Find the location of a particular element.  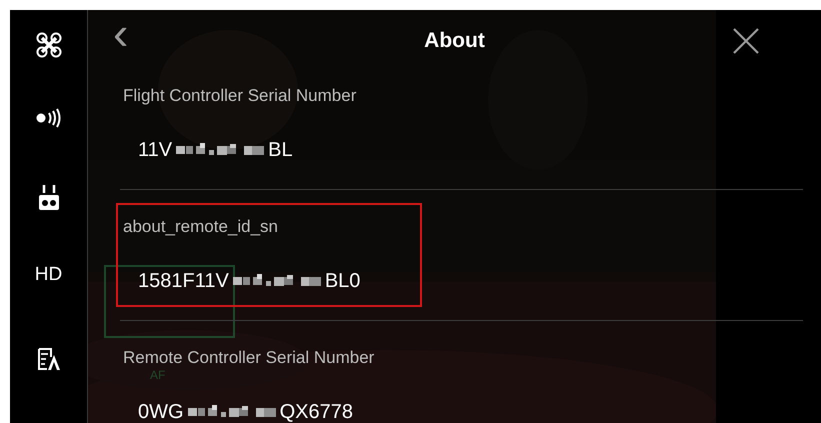

signal-icon is located at coordinates (49, 118).